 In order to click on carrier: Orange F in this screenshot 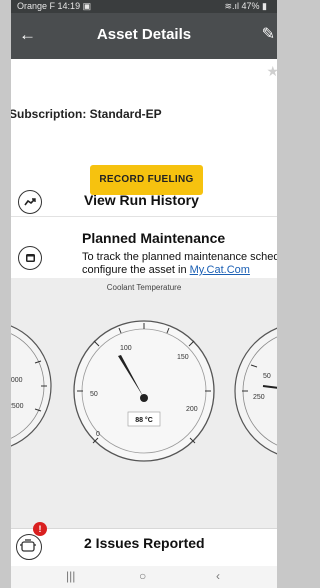, I will do `click(36, 6)`.